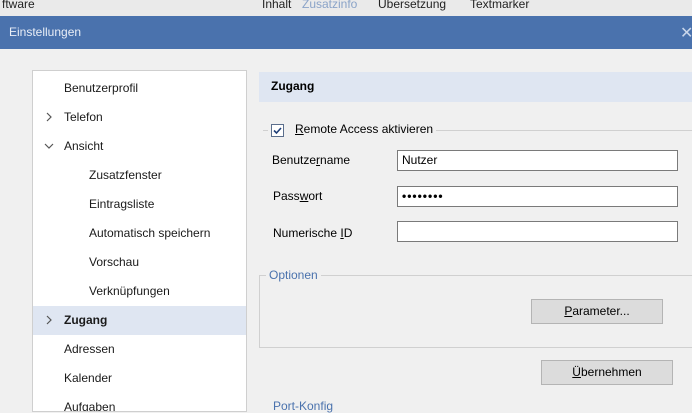  What do you see at coordinates (537, 231) in the screenshot?
I see `numeric-id-field` at bounding box center [537, 231].